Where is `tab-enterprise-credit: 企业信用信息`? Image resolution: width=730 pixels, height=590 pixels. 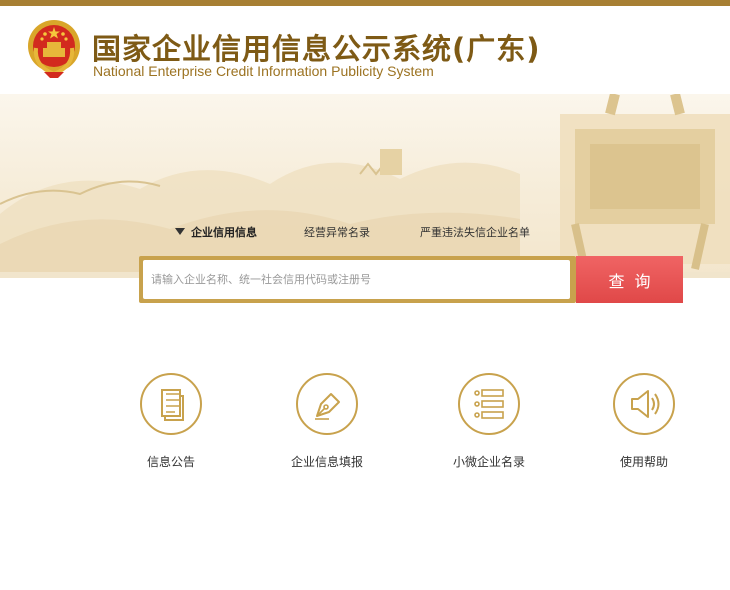
tab-enterprise-credit: 企业信用信息 is located at coordinates (216, 232).